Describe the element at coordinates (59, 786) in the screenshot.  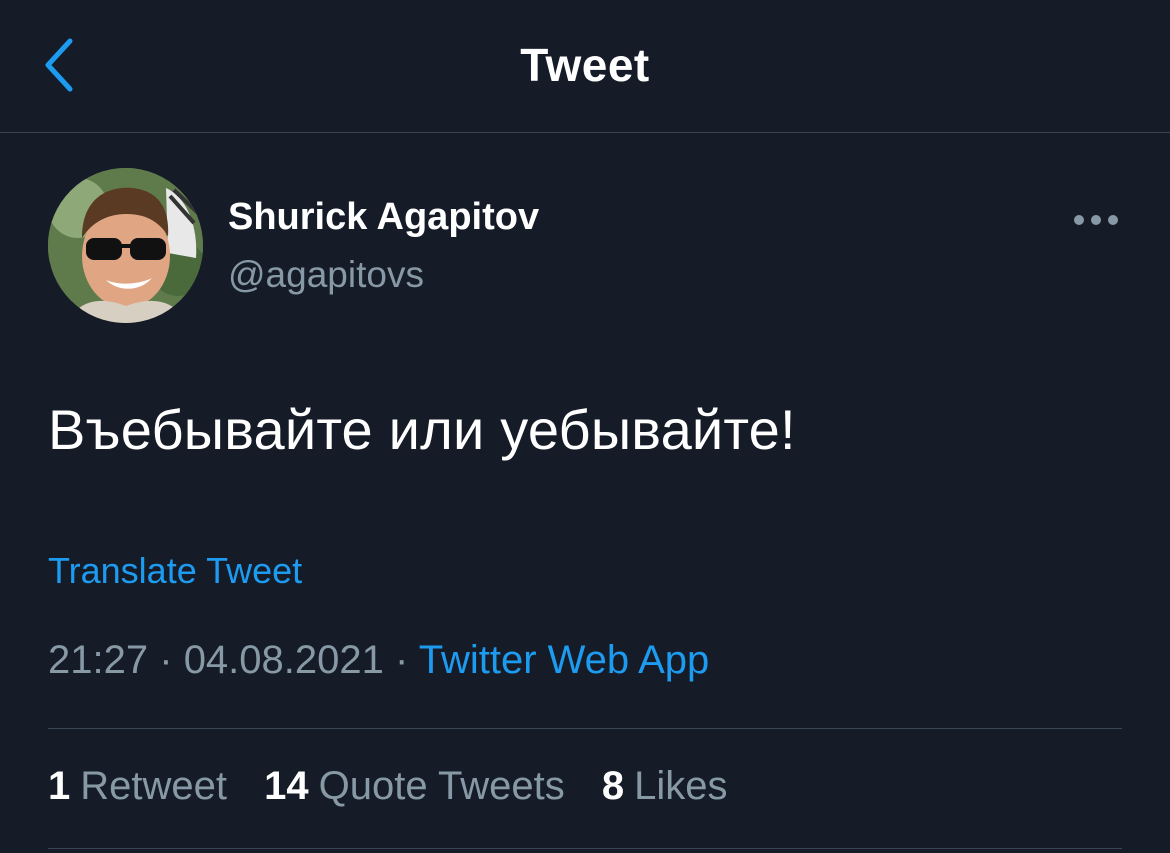
I see `retweets-count: 1` at that location.